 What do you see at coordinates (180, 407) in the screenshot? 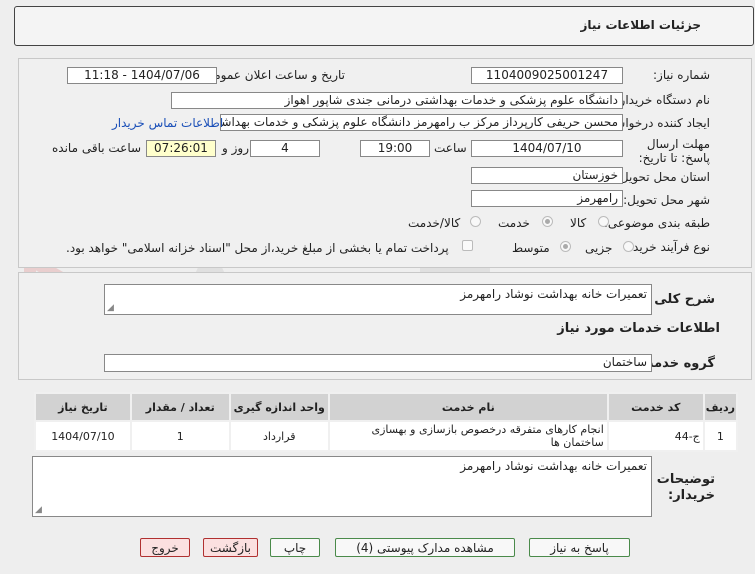
I see `col-qty-header: تعداد / مقدار` at bounding box center [180, 407].